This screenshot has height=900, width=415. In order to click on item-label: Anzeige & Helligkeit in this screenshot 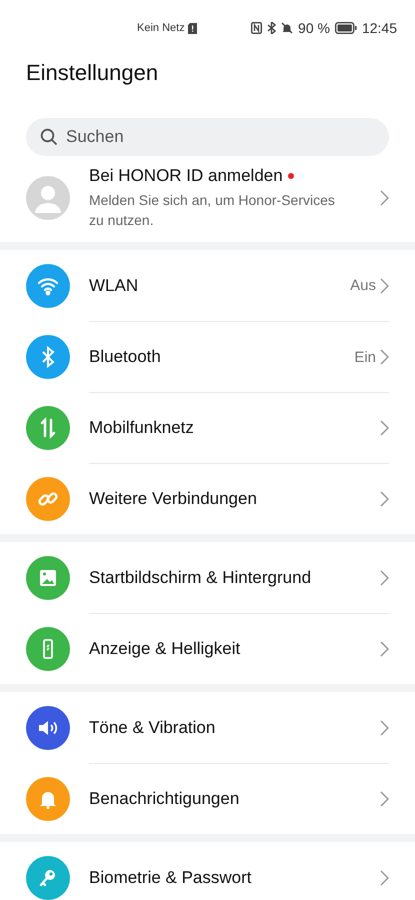, I will do `click(165, 649)`.